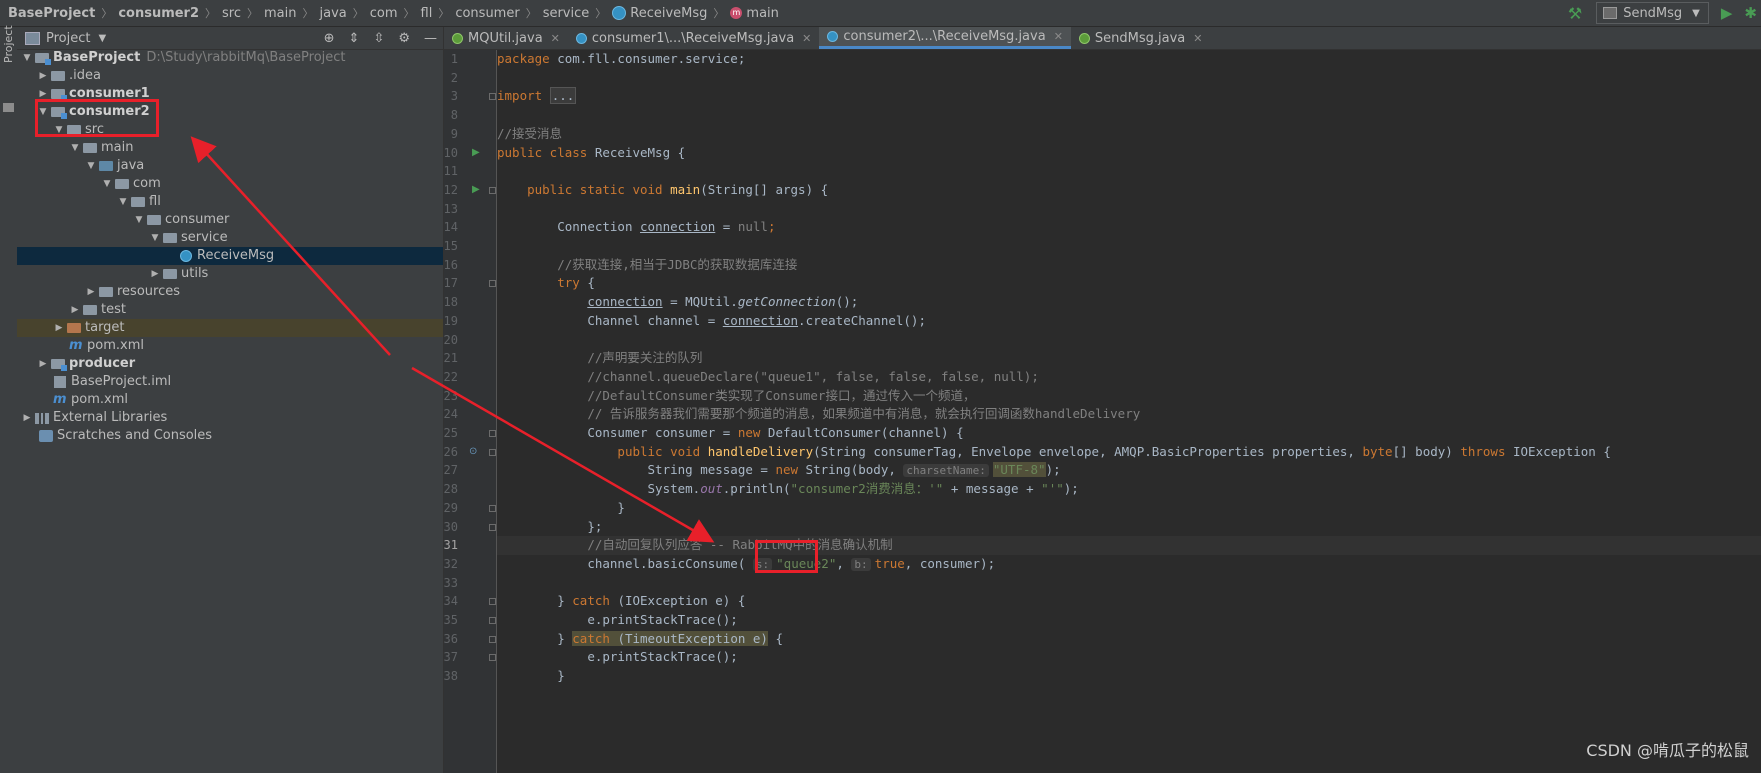 This screenshot has width=1761, height=773. I want to click on arrow-to-queue2, so click(563, 454).